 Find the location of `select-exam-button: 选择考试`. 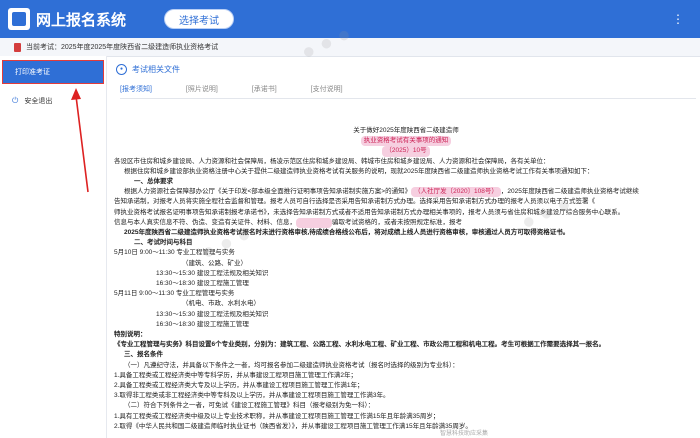

select-exam-button: 选择考试 is located at coordinates (199, 19).